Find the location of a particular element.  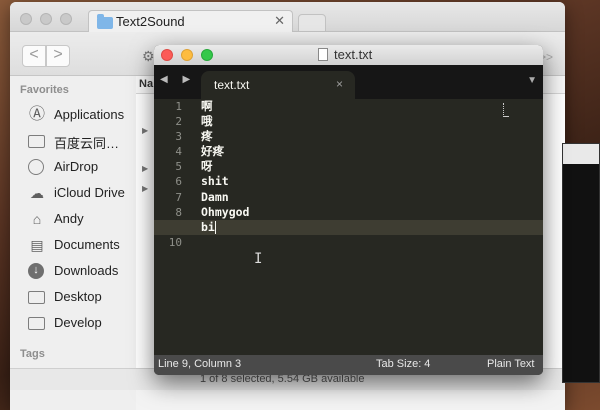

line-number: 4 is located at coordinates (178, 152).